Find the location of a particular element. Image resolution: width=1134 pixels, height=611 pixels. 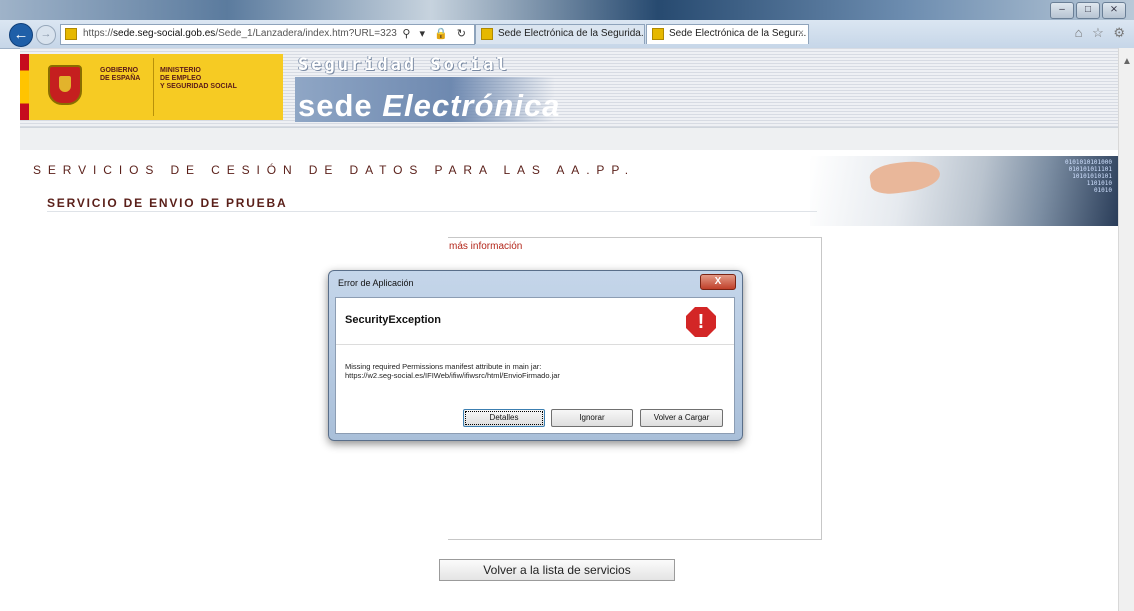

gobierno-text: GOBIERNO DE ESPAÑA is located at coordinates (120, 74).